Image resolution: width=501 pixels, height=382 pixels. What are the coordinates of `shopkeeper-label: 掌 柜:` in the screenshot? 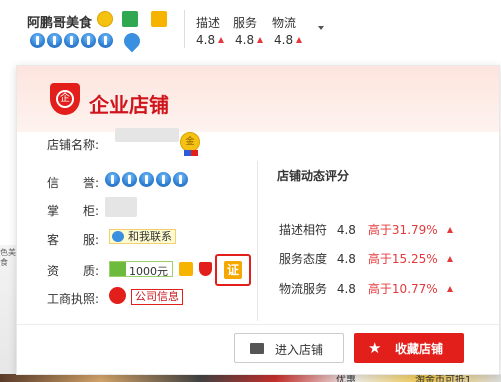 It's located at (73, 211).